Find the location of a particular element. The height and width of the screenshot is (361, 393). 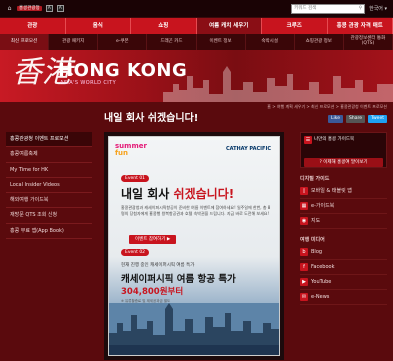

map-icon: ◉ is located at coordinates (304, 221).